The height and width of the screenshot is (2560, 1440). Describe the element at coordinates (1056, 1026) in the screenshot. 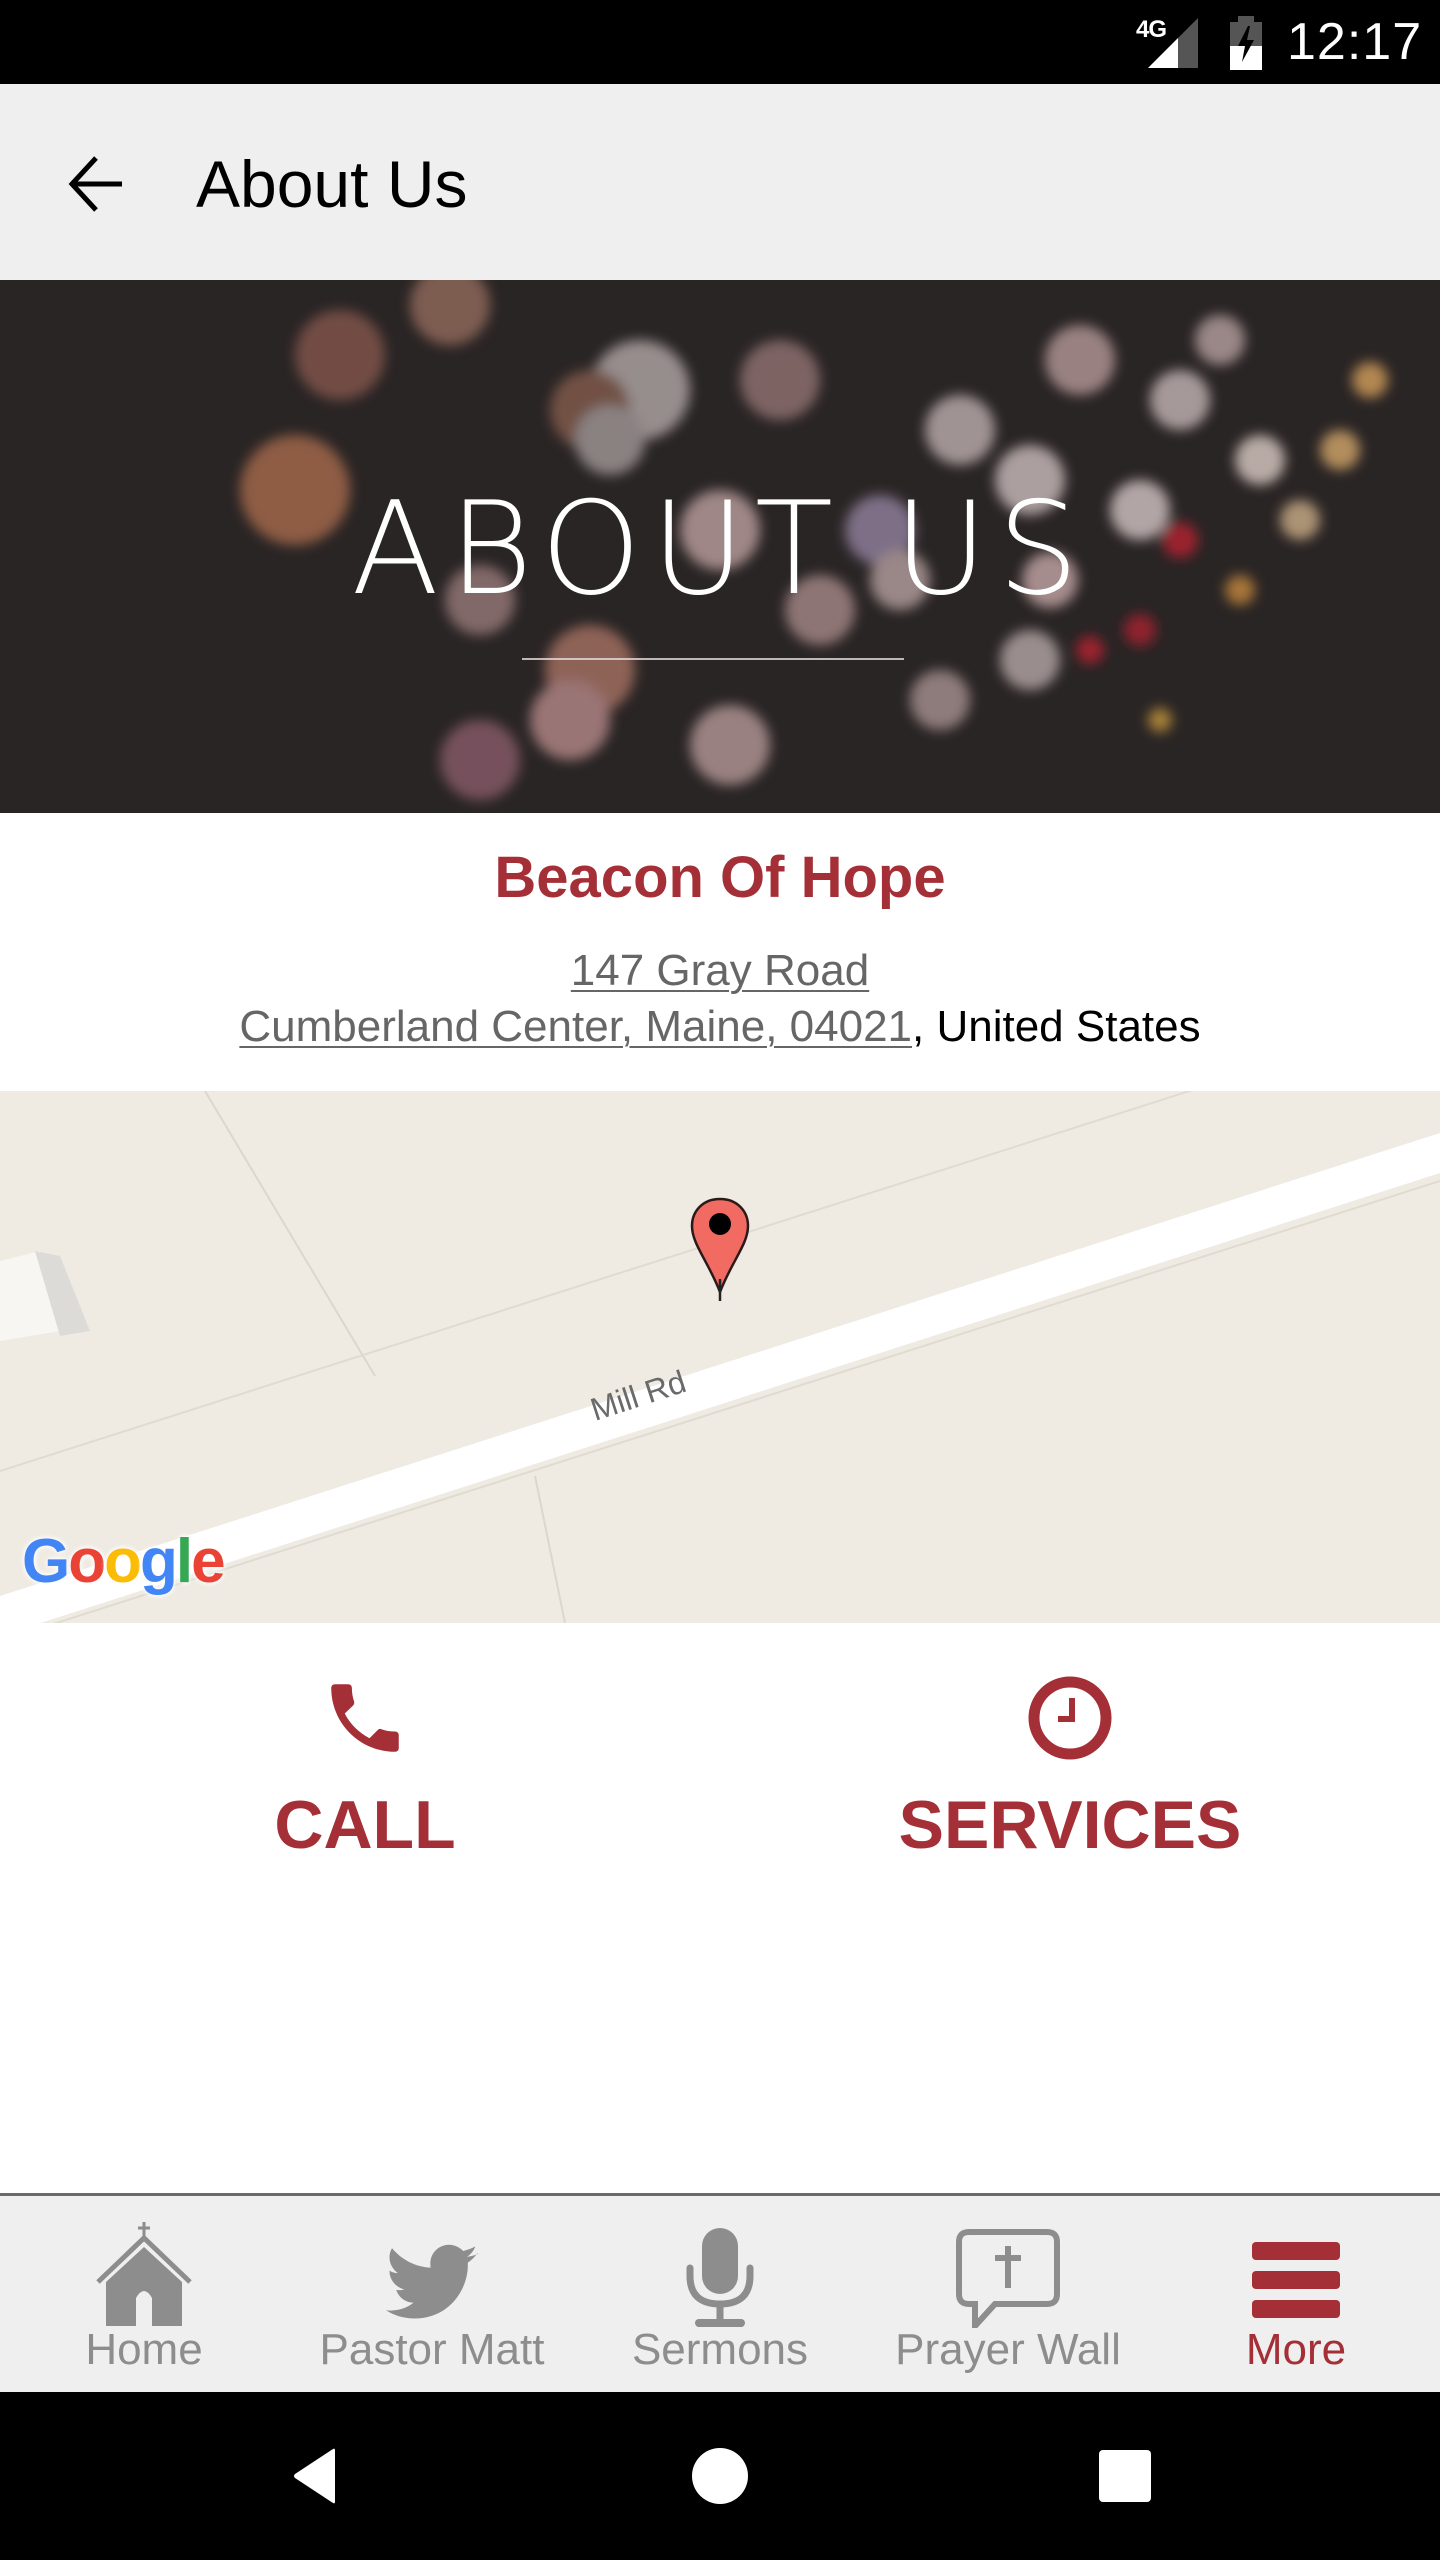

I see `address-country: , United States` at that location.